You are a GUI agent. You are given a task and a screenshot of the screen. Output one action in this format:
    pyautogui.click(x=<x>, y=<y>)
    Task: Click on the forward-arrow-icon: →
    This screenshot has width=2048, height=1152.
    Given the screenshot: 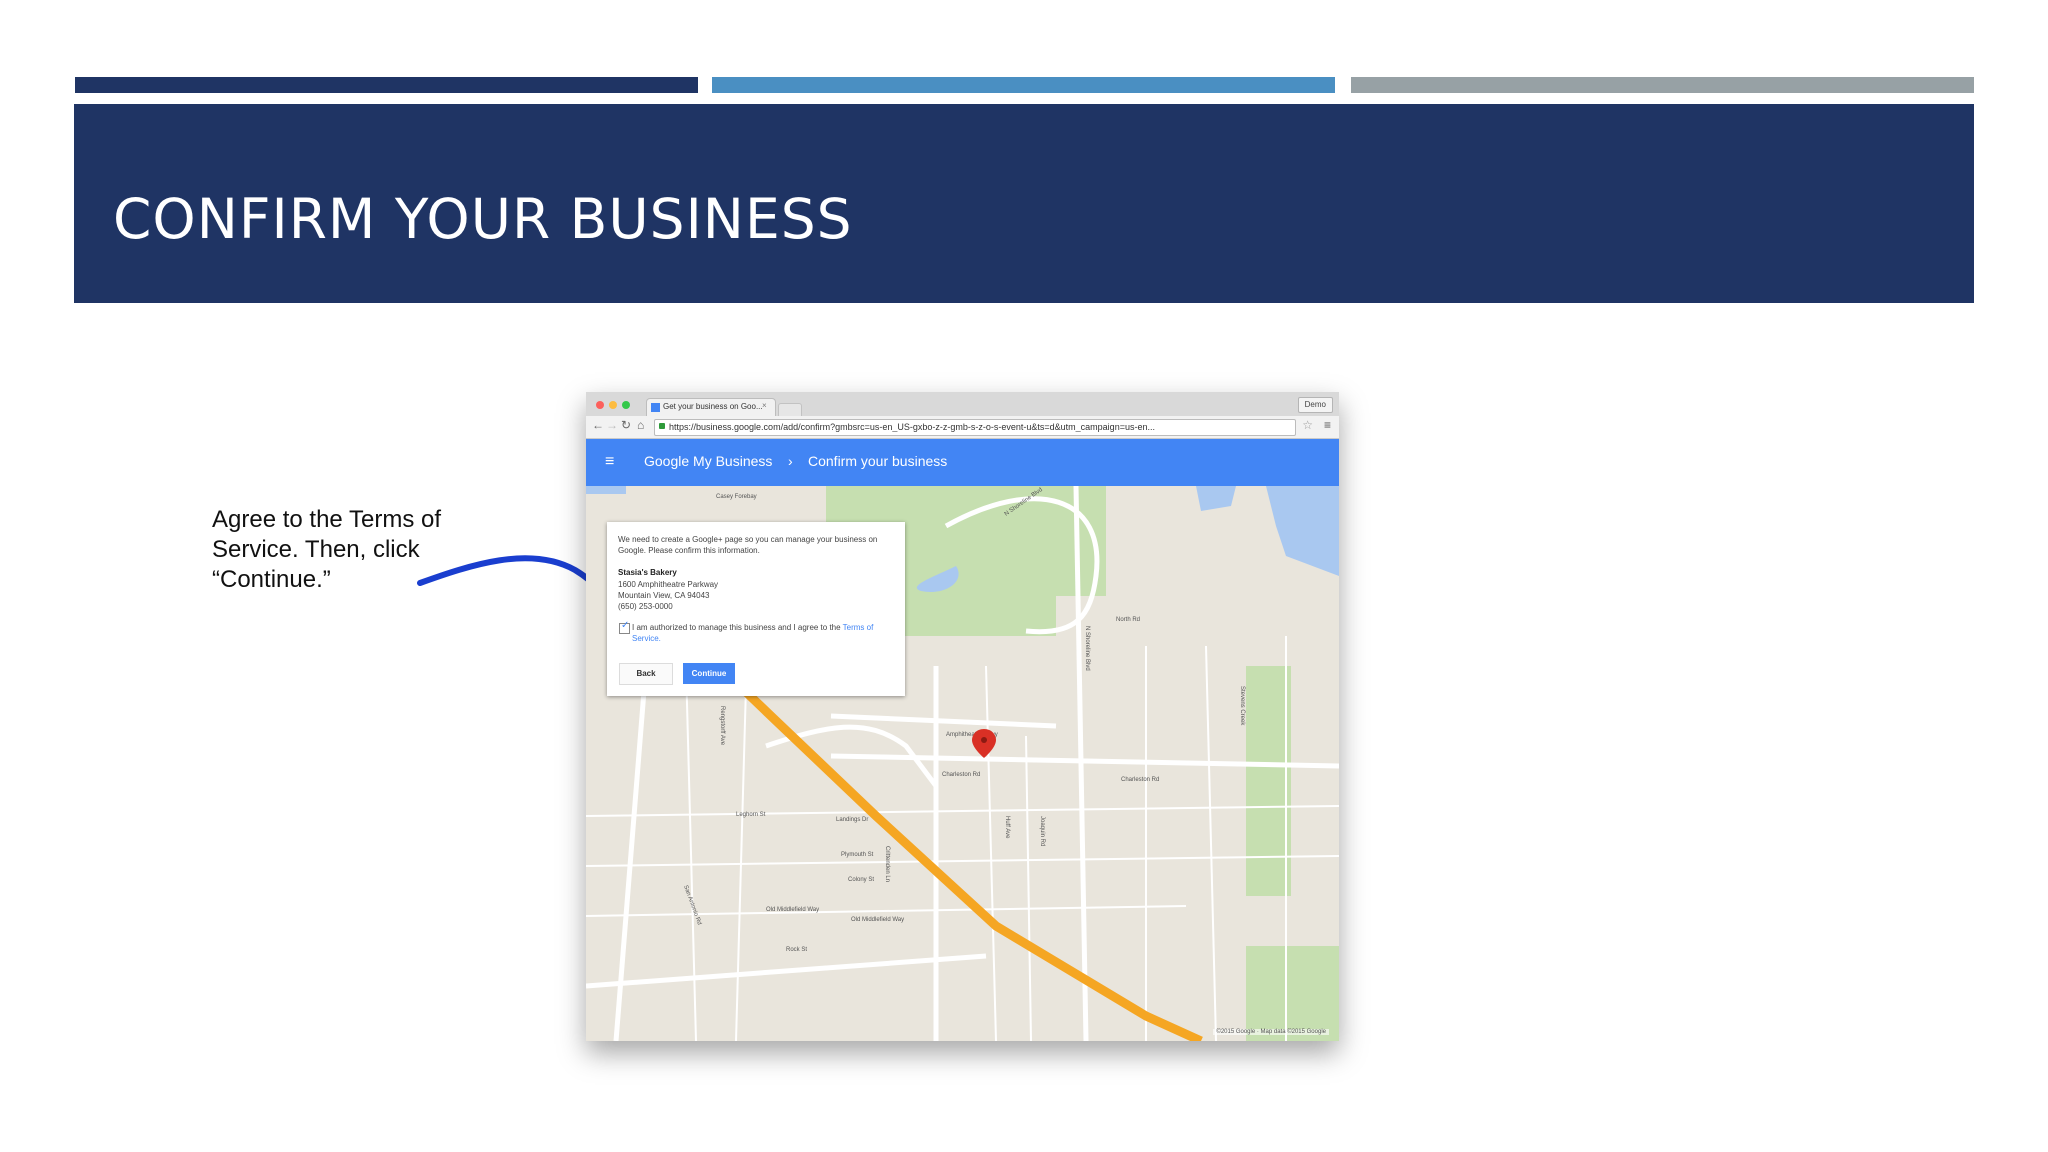 What is the action you would take?
    pyautogui.click(x=612, y=425)
    